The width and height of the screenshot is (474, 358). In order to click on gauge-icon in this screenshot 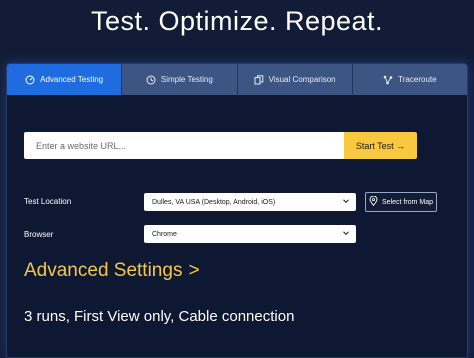, I will do `click(30, 80)`.